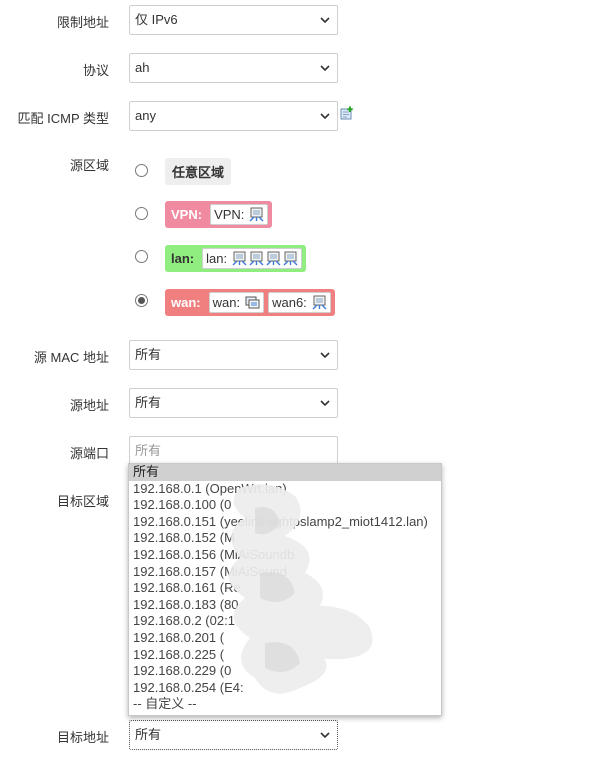 The image size is (605, 767). I want to click on zone-vpn-name: VPN:, so click(187, 214).